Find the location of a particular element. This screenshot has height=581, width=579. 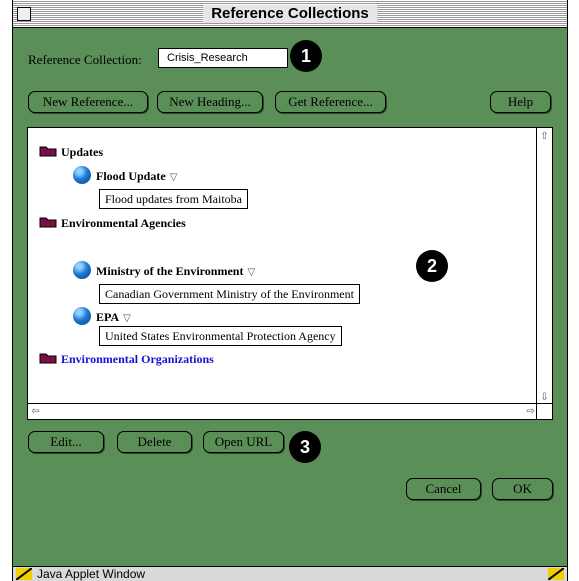

tree-item-ministry: Ministry of the Environment ▽ is located at coordinates (164, 270).